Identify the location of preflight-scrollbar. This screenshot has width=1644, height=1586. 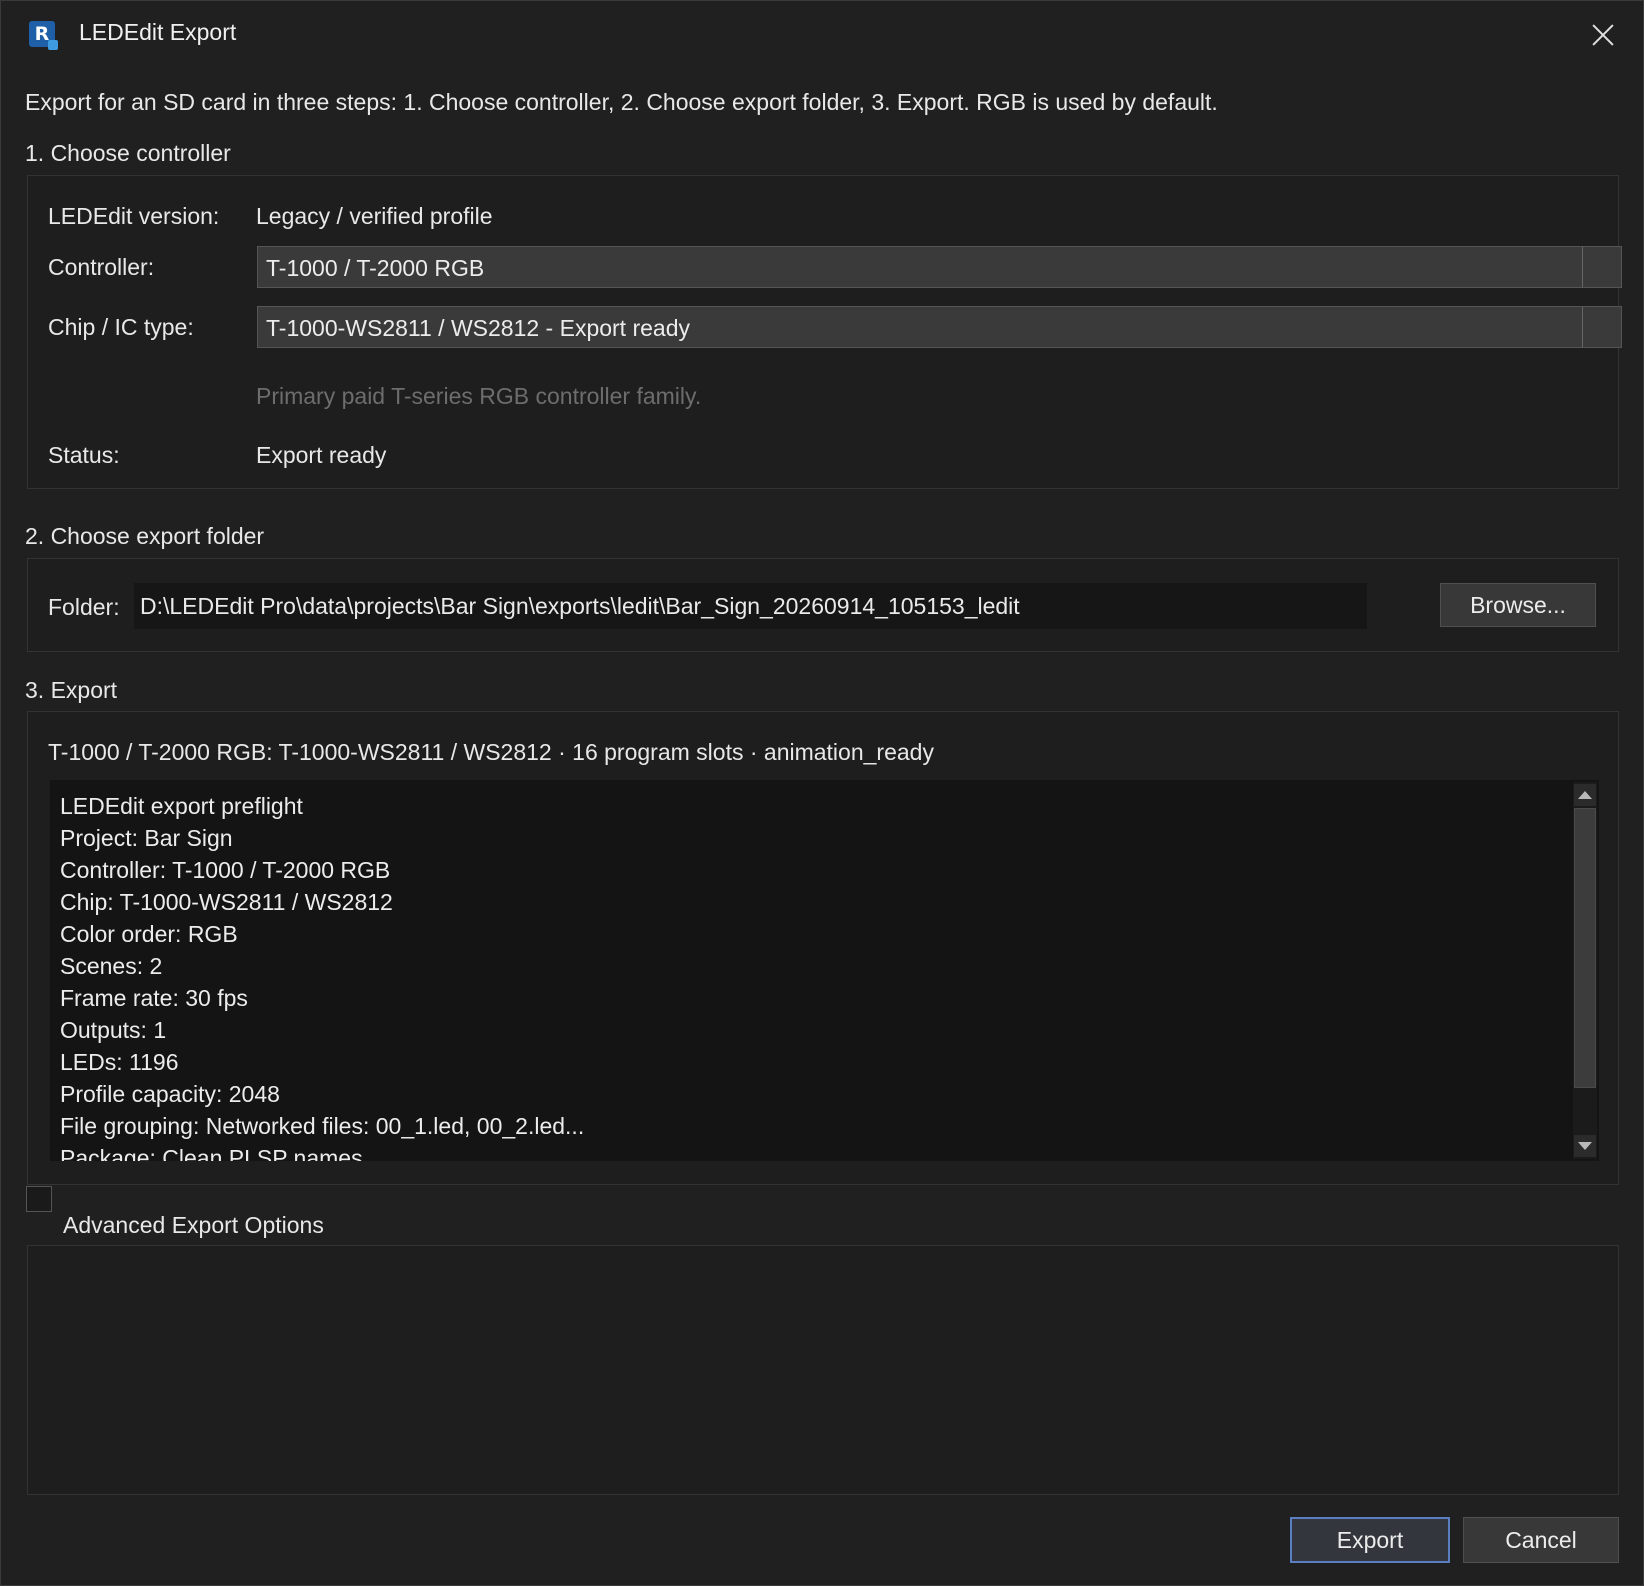
(1585, 970).